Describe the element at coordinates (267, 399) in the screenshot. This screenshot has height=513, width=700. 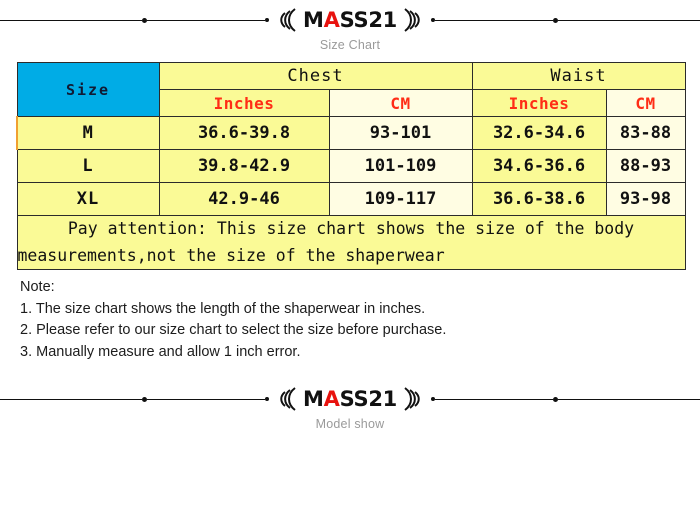
I see `bottom-divider-dot-left-inner` at that location.